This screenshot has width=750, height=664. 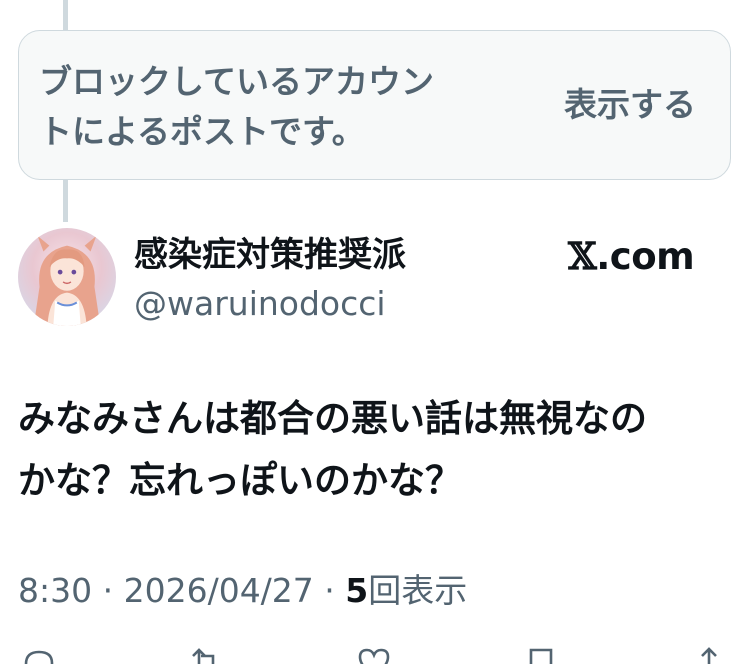 What do you see at coordinates (206, 655) in the screenshot?
I see `repost-icon` at bounding box center [206, 655].